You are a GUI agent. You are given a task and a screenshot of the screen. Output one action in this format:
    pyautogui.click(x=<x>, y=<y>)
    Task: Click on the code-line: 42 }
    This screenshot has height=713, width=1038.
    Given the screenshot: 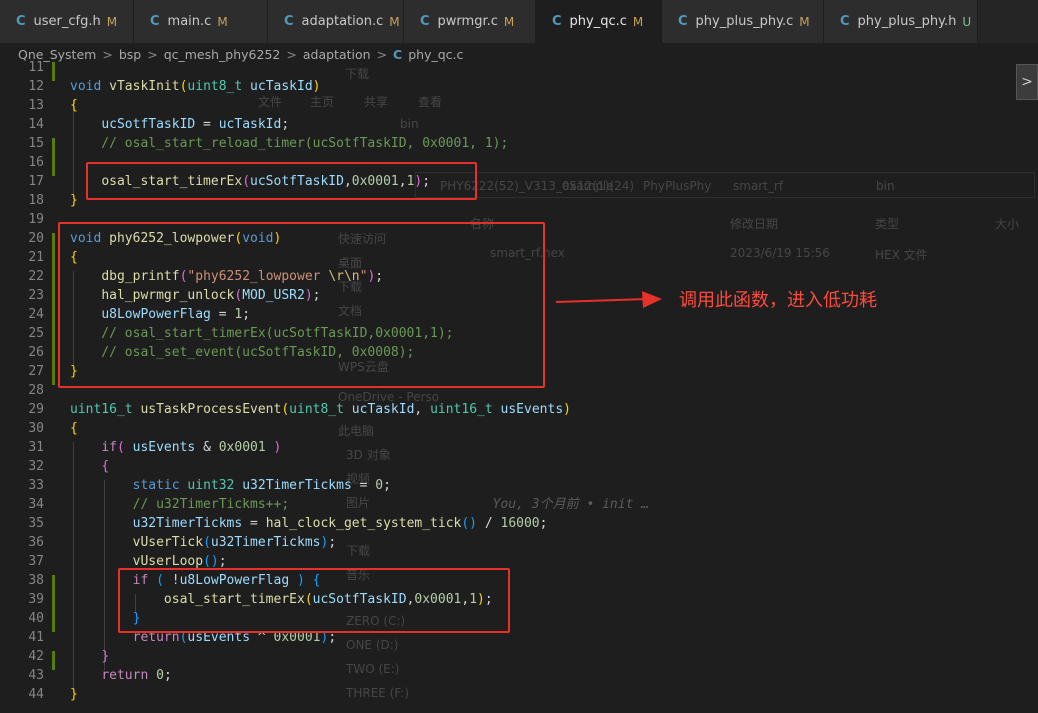 What is the action you would take?
    pyautogui.click(x=519, y=656)
    